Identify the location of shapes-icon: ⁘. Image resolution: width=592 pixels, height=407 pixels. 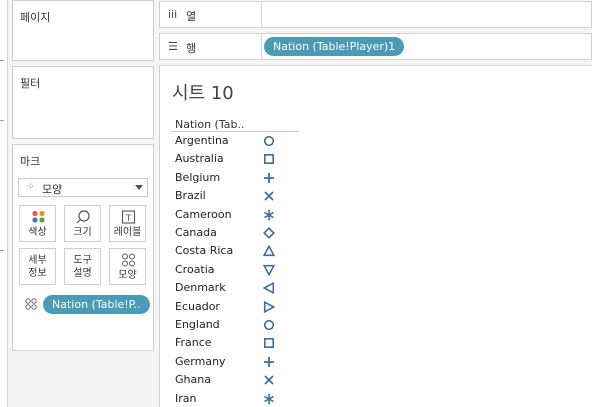
(31, 187).